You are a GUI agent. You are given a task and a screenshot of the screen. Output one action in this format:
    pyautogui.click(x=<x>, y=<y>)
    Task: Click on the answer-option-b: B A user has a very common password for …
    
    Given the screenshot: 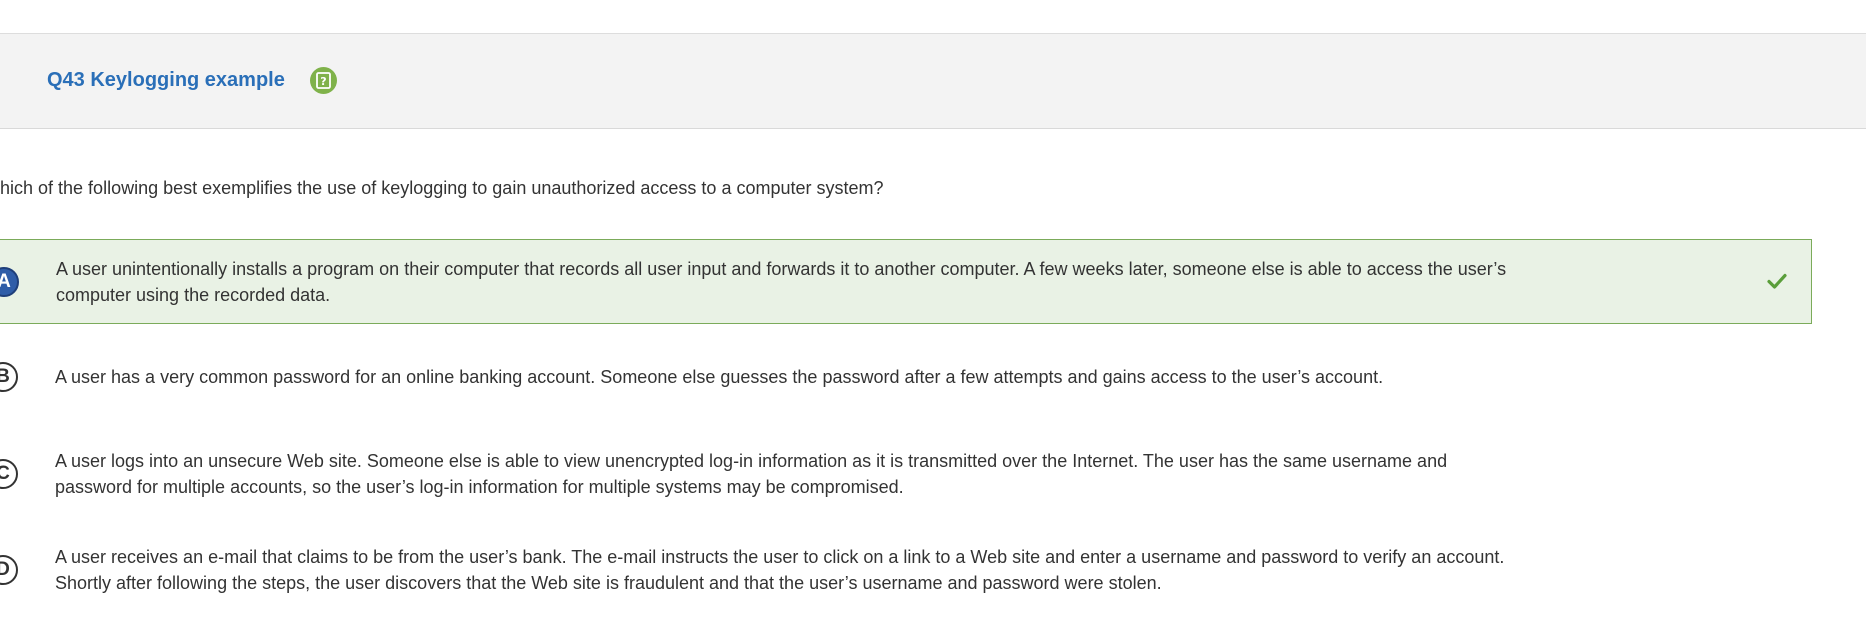 What is the action you would take?
    pyautogui.click(x=906, y=377)
    